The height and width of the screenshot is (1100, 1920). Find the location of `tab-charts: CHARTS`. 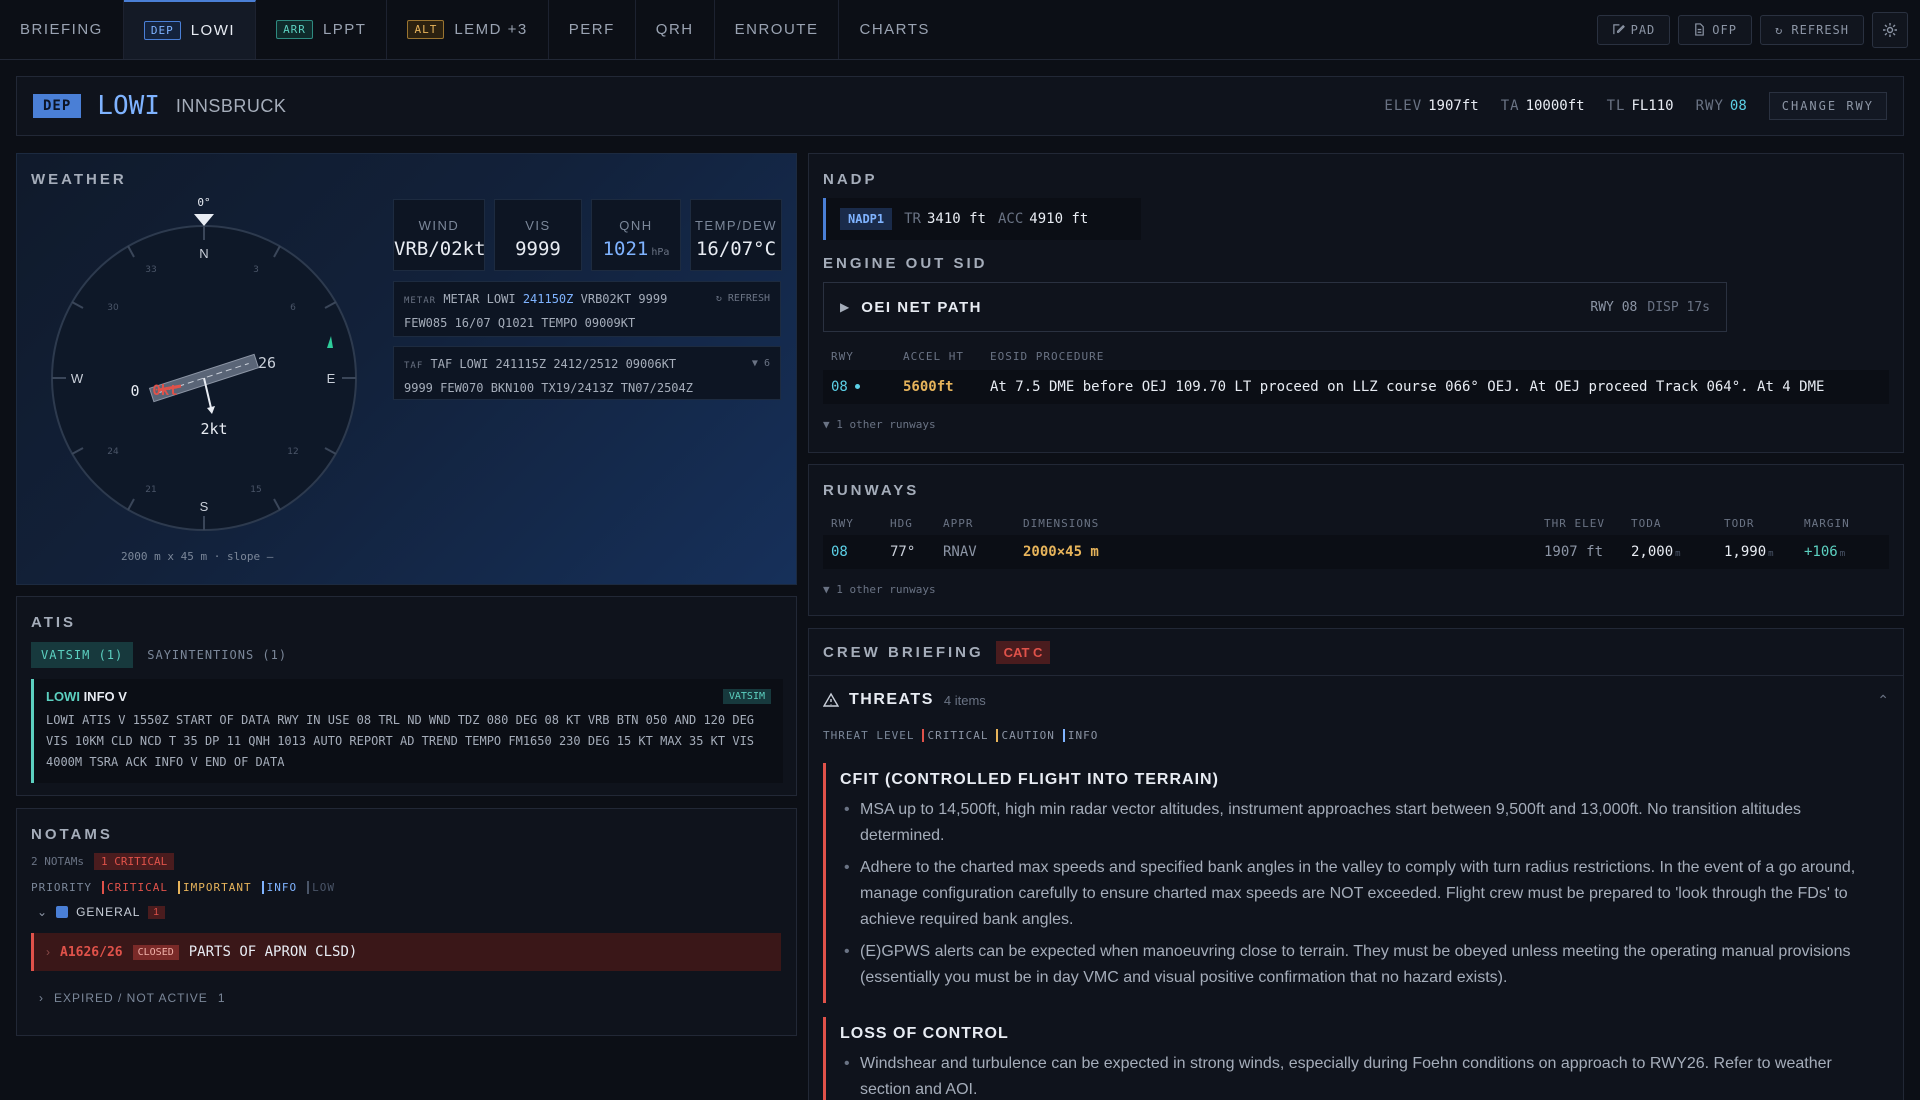

tab-charts: CHARTS is located at coordinates (894, 29).